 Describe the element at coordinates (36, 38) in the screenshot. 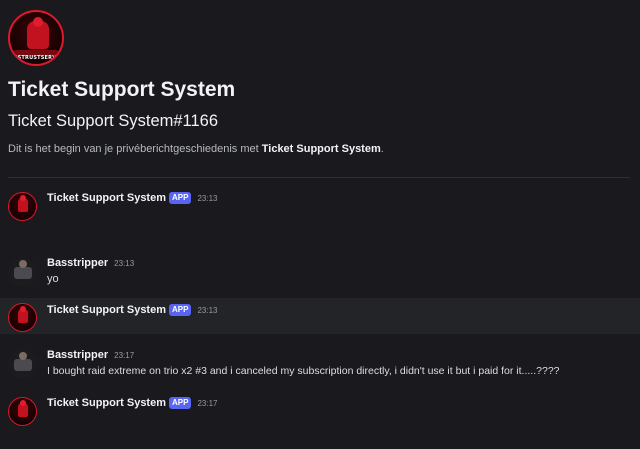

I see `bot-profile-avatar: BESTRUSTSERVER` at that location.